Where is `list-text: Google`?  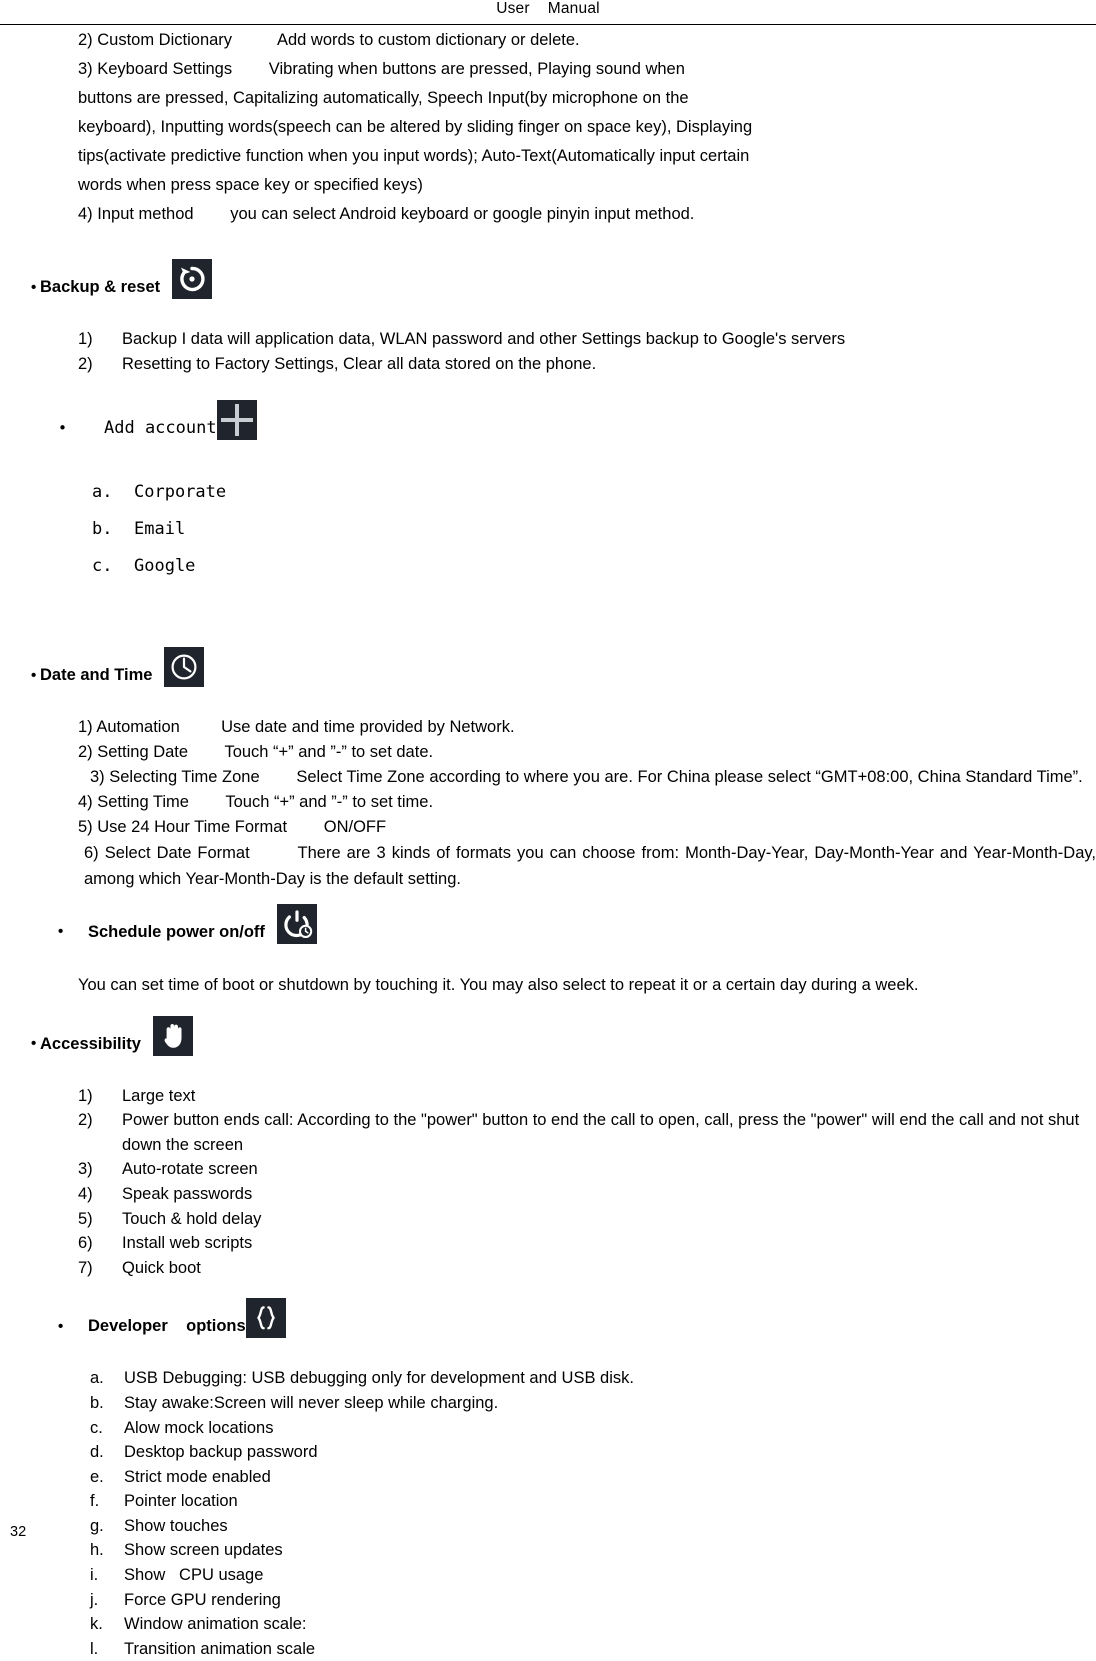 list-text: Google is located at coordinates (165, 566).